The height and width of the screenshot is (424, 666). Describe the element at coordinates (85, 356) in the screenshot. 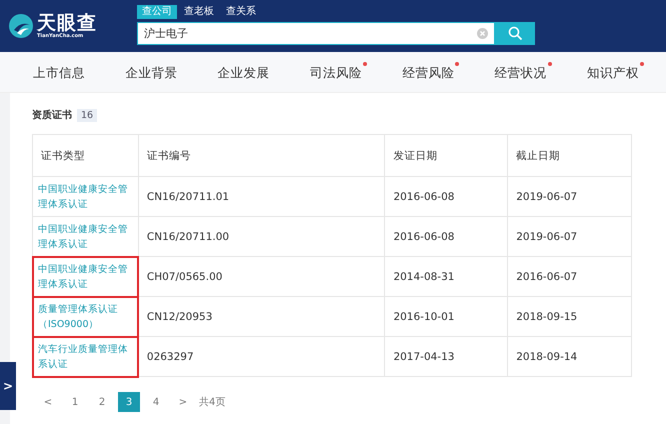

I see `certificate-link: 汽车行业质量管理体系认证` at that location.